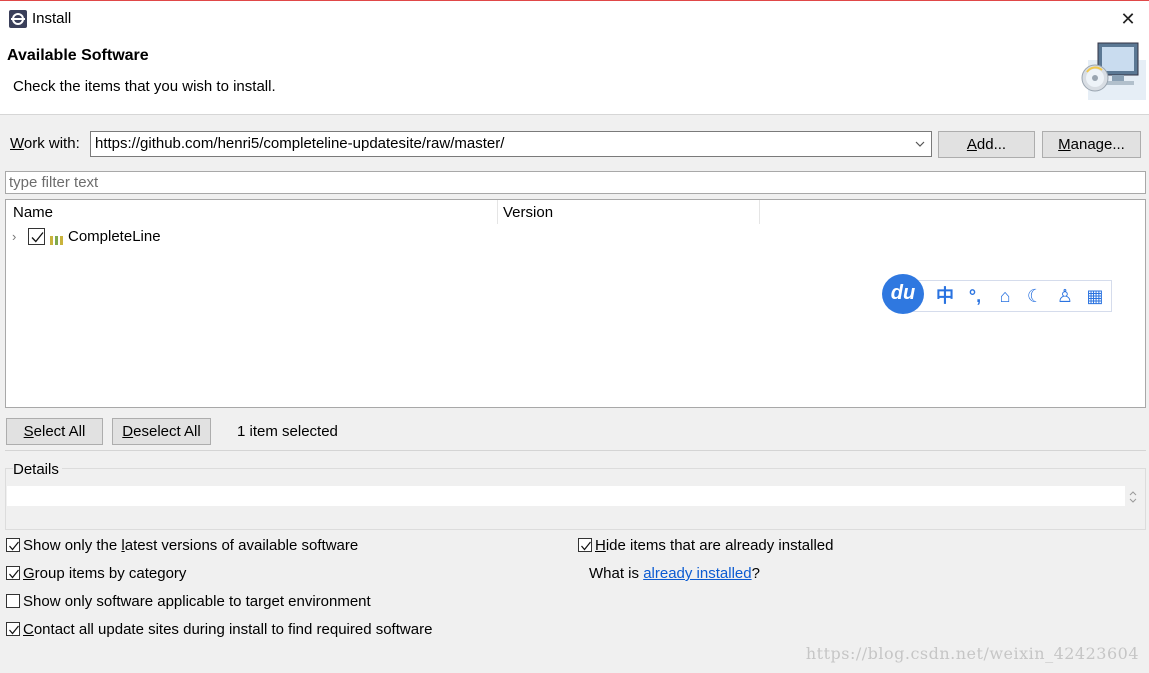 The width and height of the screenshot is (1149, 673). Describe the element at coordinates (18, 19) in the screenshot. I see `eclipse-app-icon` at that location.